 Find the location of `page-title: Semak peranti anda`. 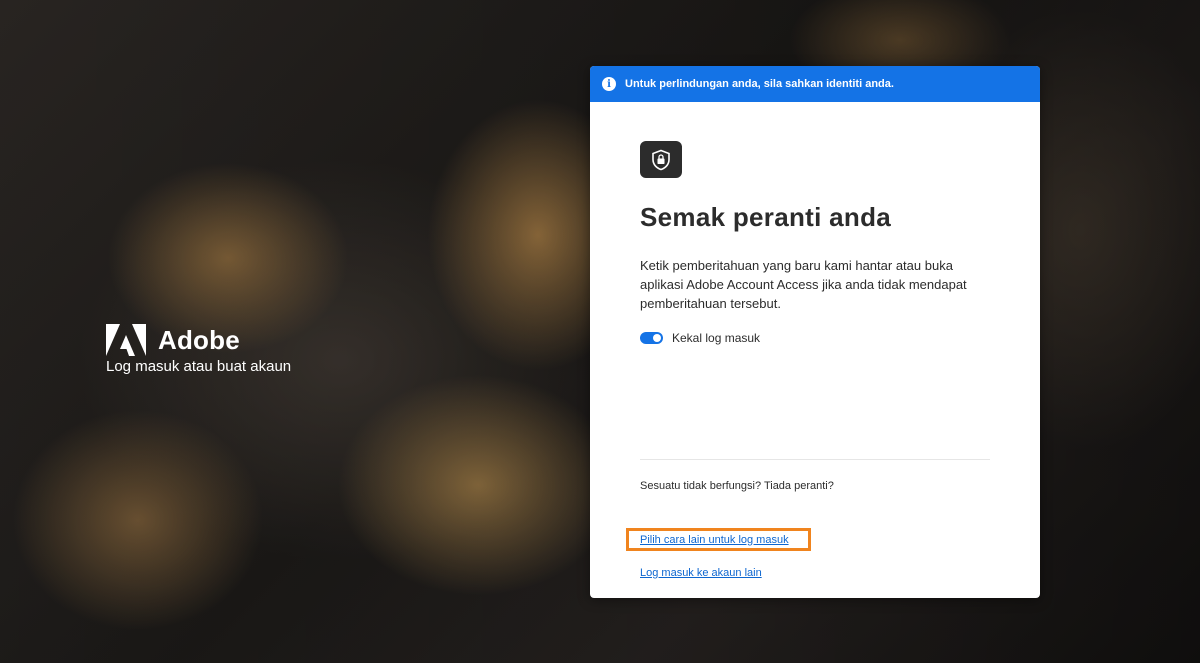

page-title: Semak peranti anda is located at coordinates (766, 217).